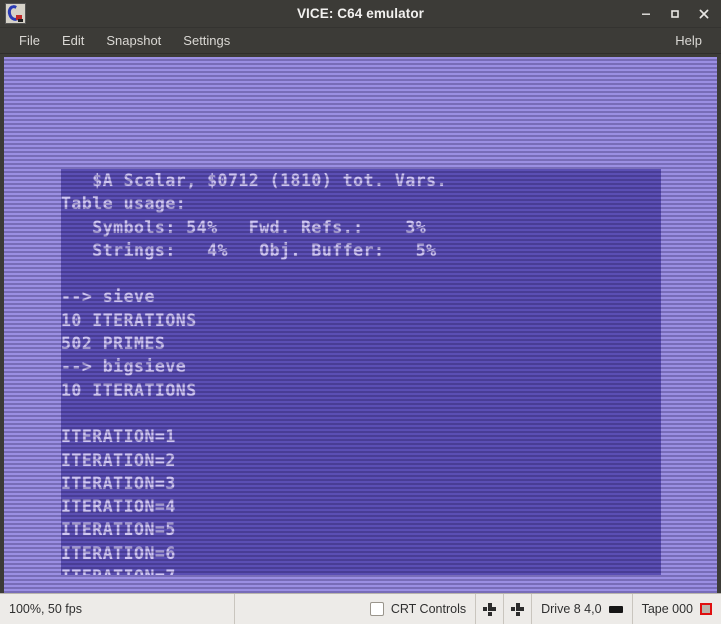  Describe the element at coordinates (646, 14) in the screenshot. I see `minimize-icon` at that location.